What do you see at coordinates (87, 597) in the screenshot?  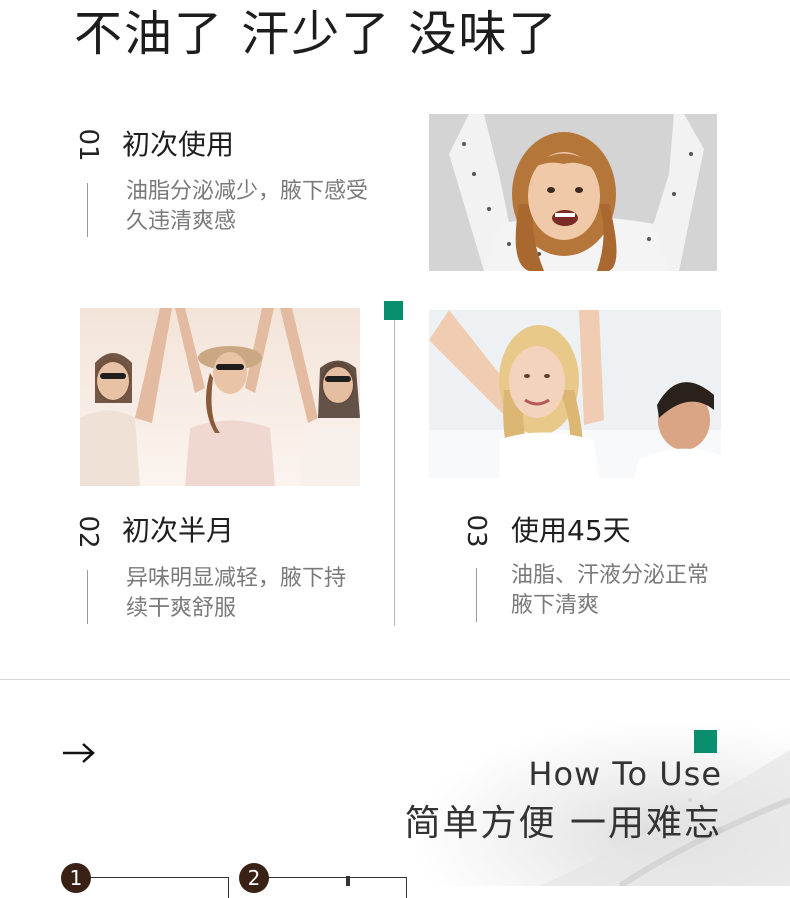 I see `step-02-line` at bounding box center [87, 597].